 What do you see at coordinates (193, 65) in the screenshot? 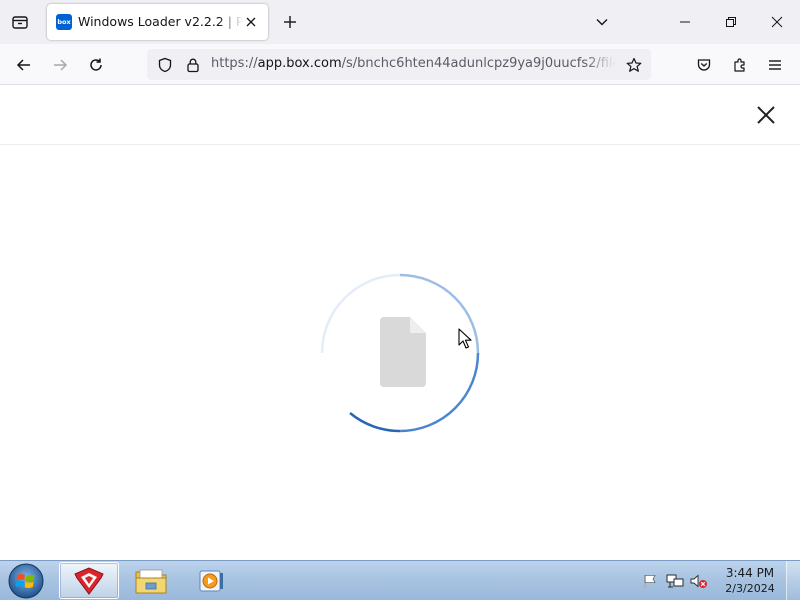
I see `lock-icon` at bounding box center [193, 65].